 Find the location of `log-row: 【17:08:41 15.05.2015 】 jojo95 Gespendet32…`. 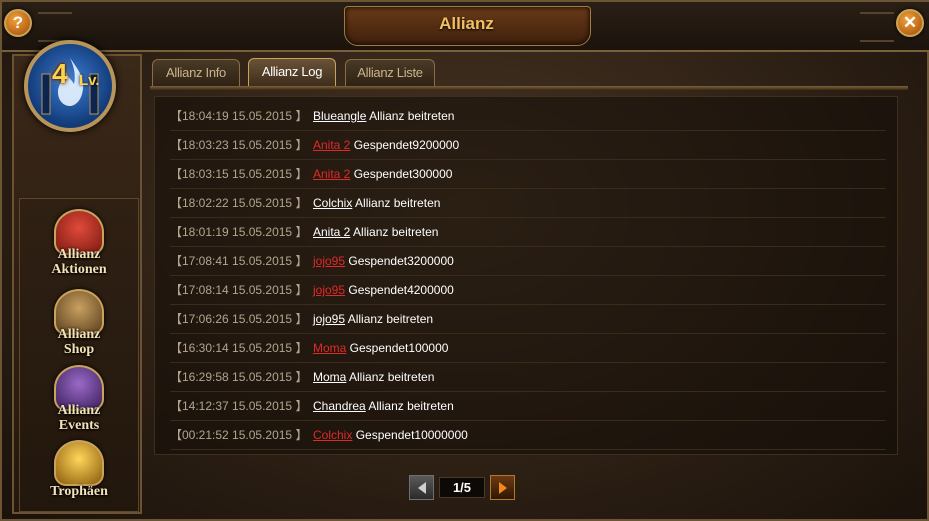

log-row: 【17:08:41 15.05.2015 】 jojo95 Gespendet32… is located at coordinates (528, 261).